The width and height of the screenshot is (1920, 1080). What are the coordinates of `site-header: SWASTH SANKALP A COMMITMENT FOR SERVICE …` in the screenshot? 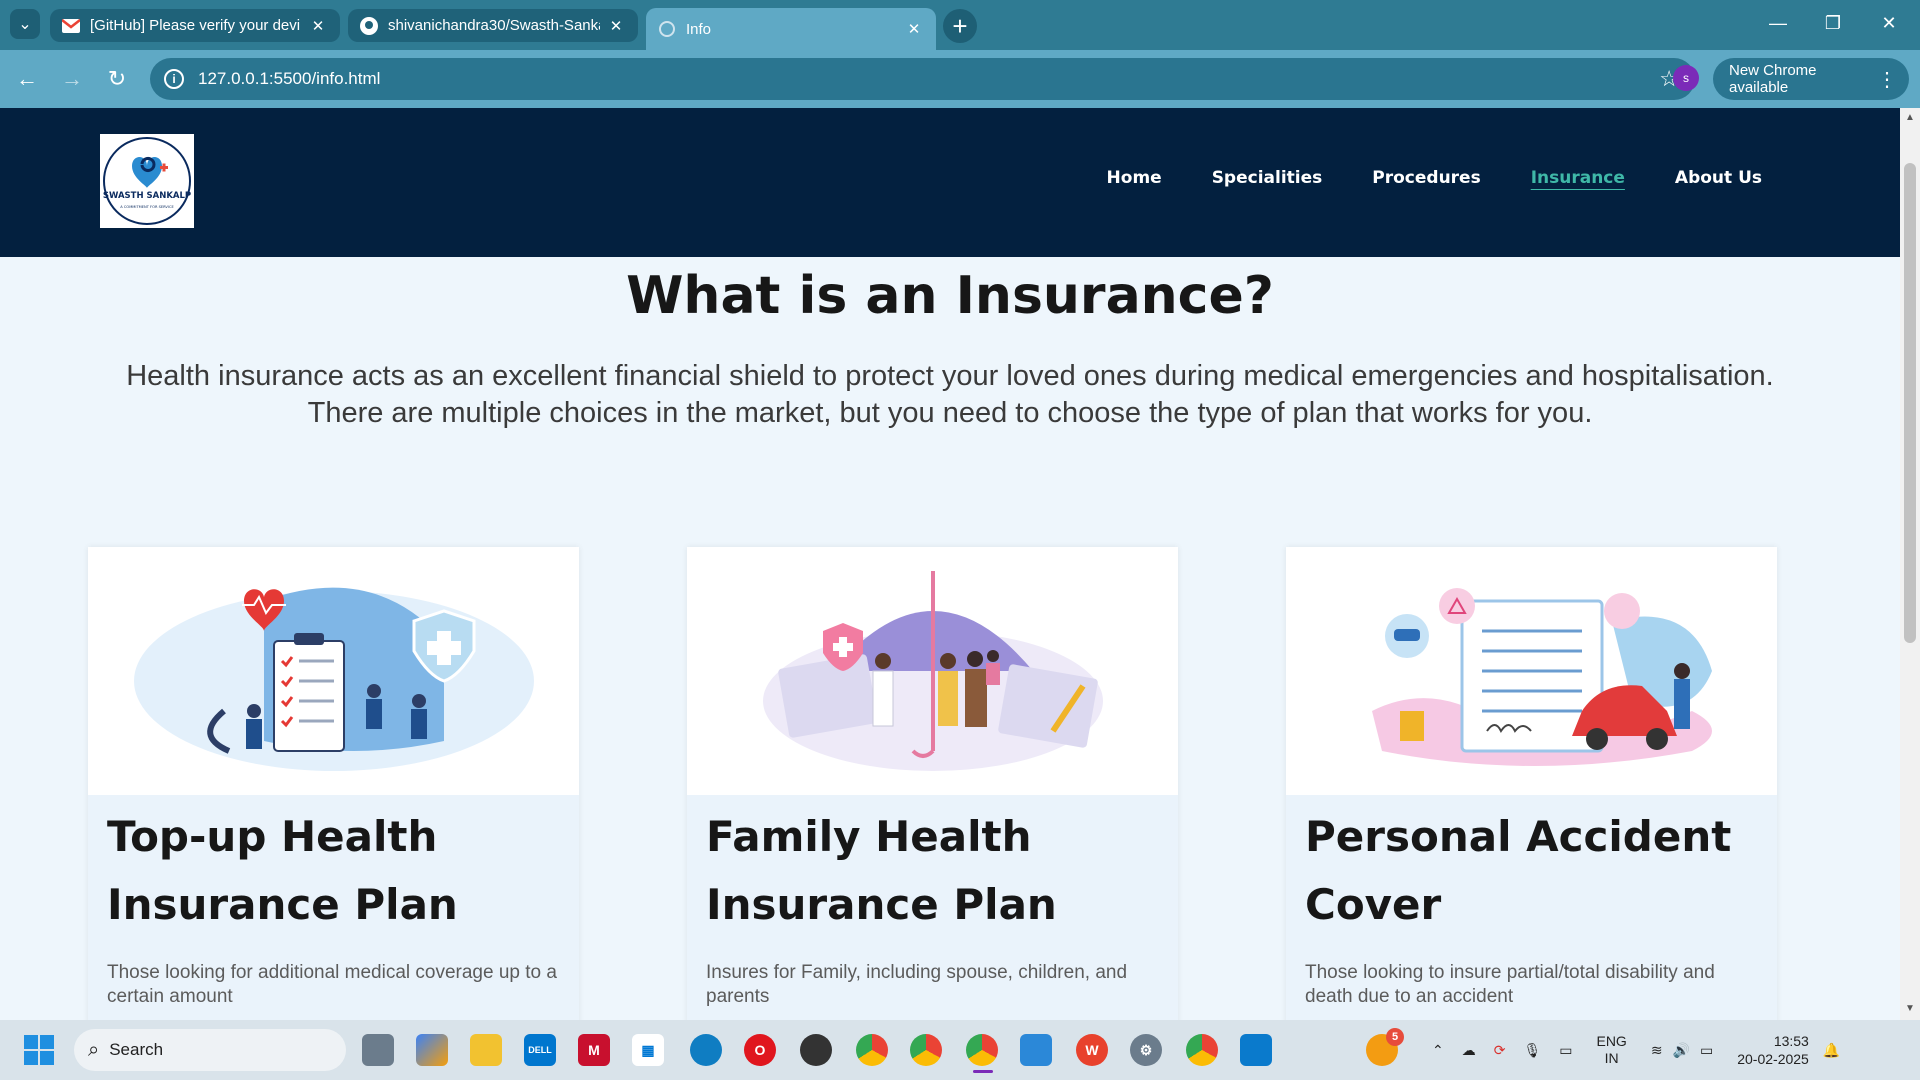 It's located at (950, 182).